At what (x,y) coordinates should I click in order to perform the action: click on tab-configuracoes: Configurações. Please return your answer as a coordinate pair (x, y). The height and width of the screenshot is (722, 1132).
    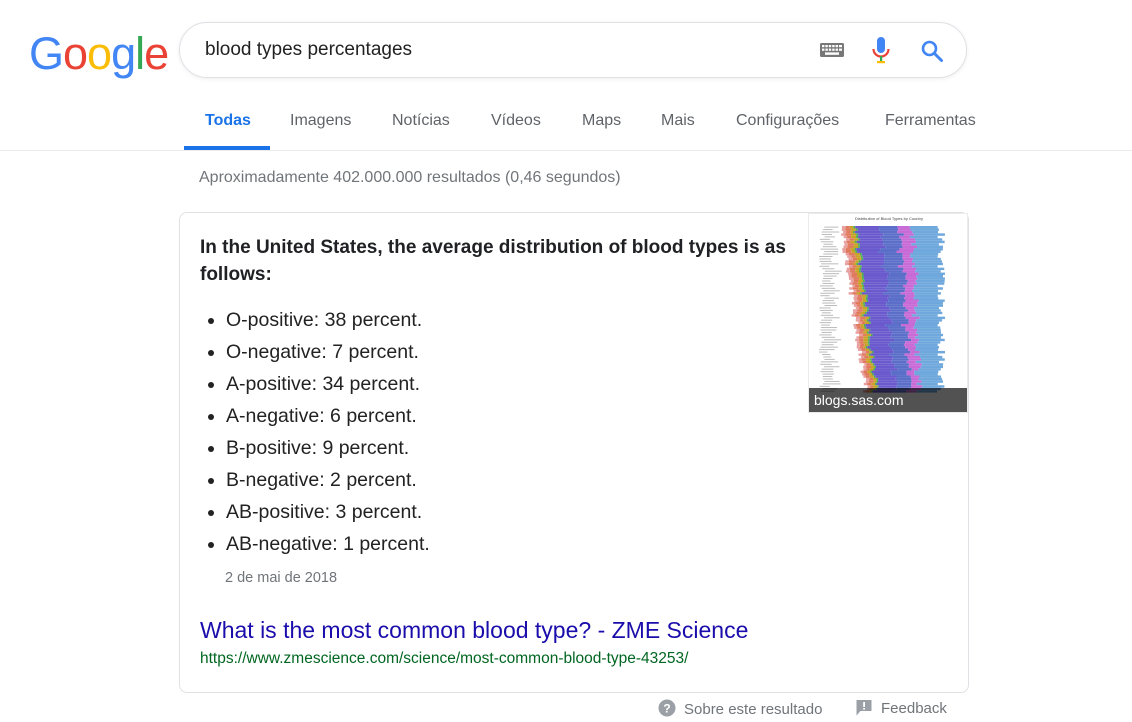
    Looking at the image, I should click on (787, 121).